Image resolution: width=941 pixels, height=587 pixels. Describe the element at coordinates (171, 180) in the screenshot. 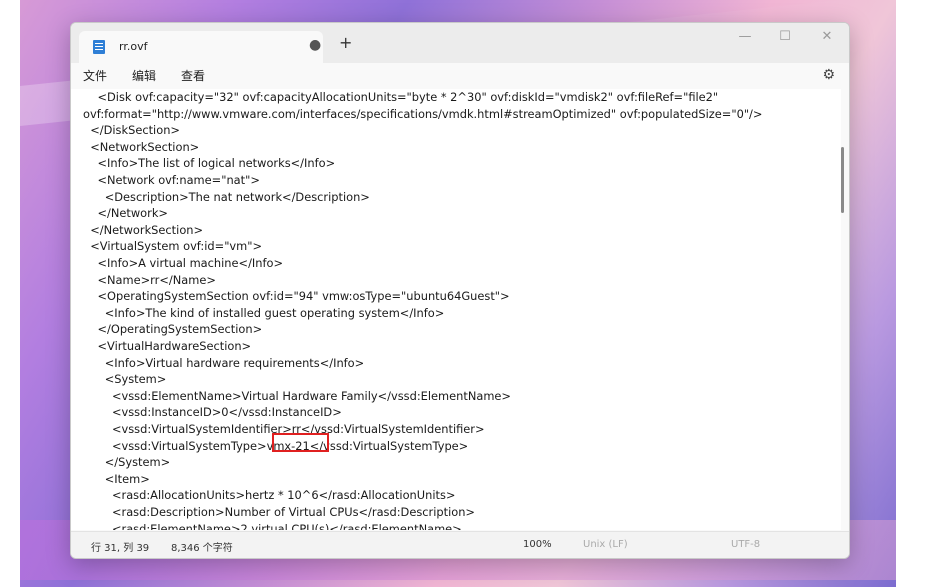

I see `editor-line: <Network ovf:name="nat">` at that location.